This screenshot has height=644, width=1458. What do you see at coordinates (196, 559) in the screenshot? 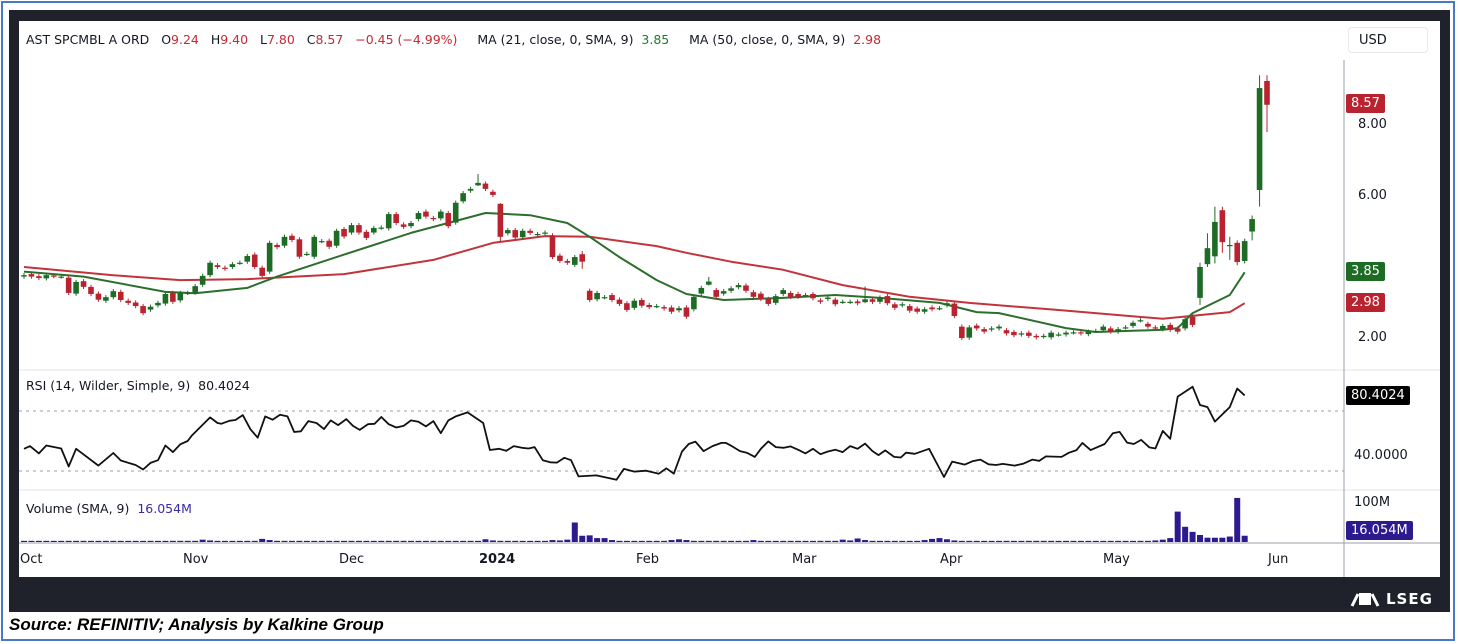
I see `time-label-nov: Nov` at bounding box center [196, 559].